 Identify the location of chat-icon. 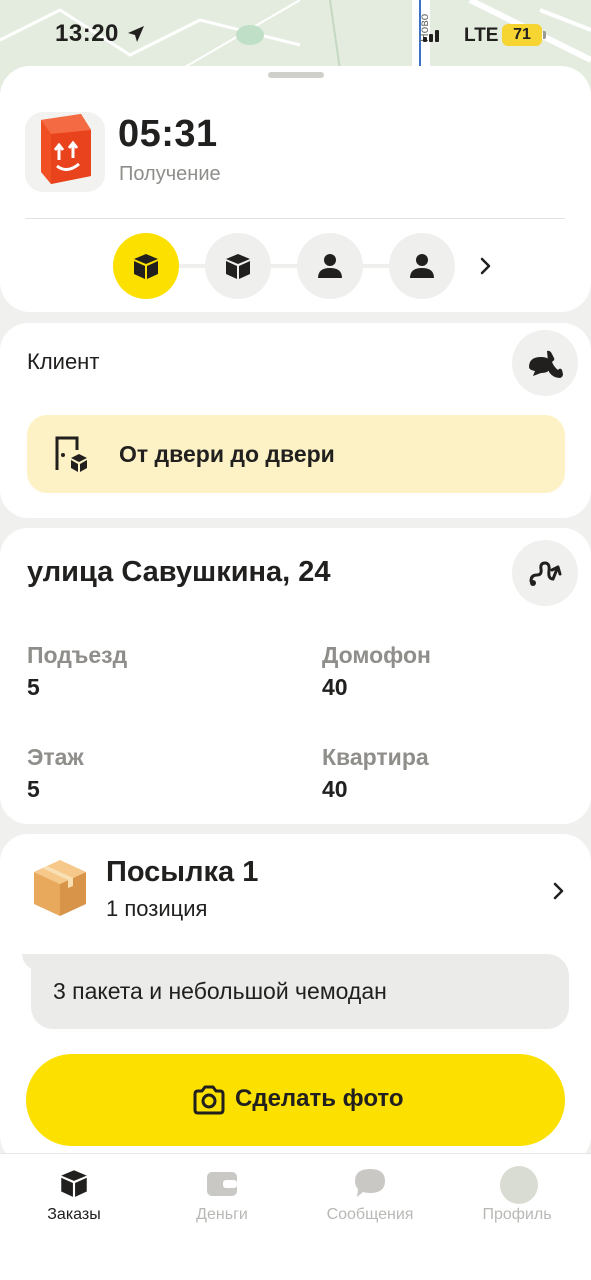
(370, 1183).